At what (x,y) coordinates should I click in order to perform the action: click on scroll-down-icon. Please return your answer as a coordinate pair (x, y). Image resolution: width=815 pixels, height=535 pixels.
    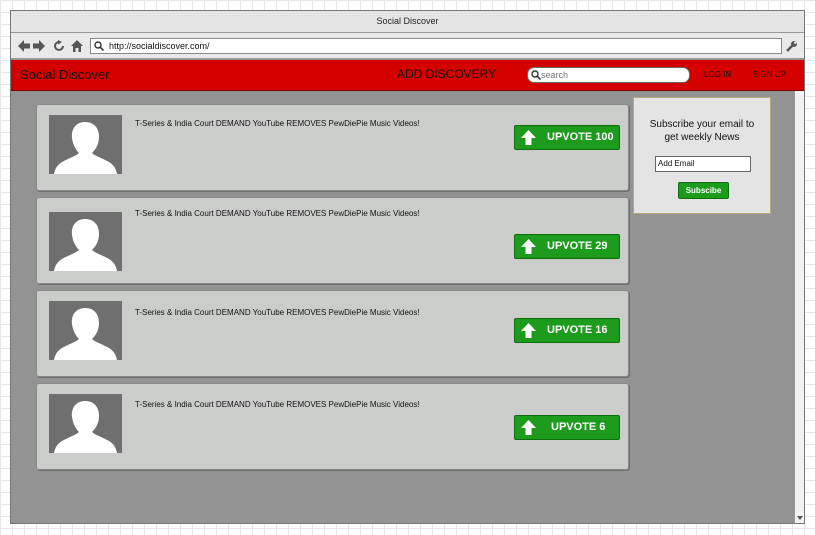
    Looking at the image, I should click on (800, 518).